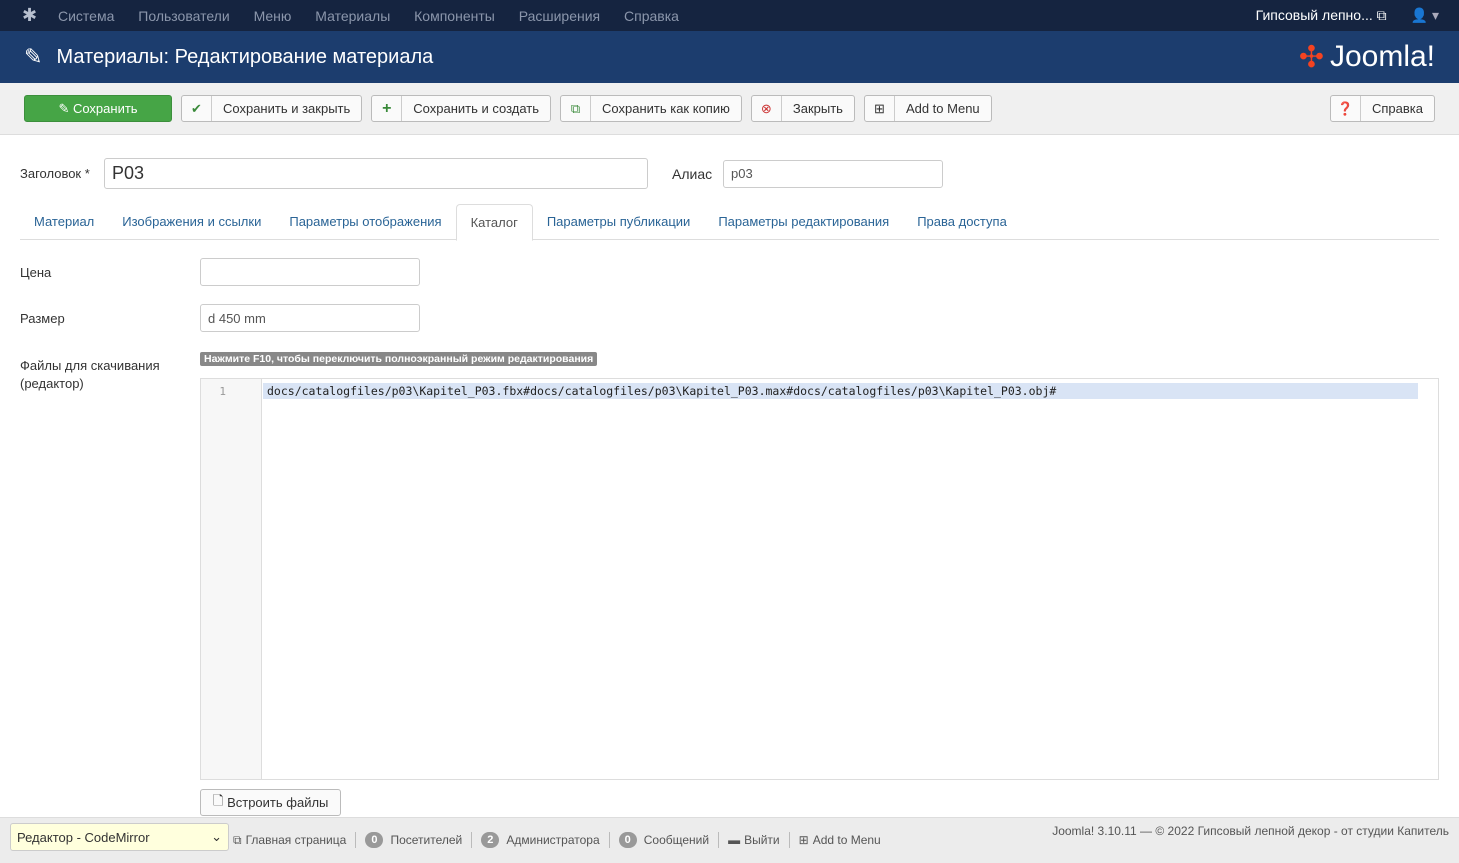  What do you see at coordinates (553, 840) in the screenshot?
I see `admins-label: Администратора` at bounding box center [553, 840].